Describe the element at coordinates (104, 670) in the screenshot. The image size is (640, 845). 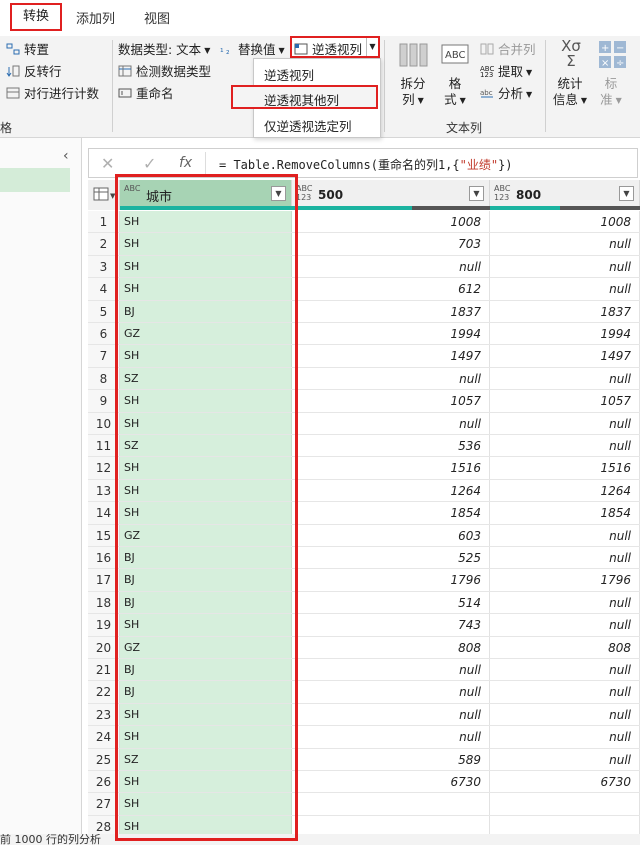
I see `row-number: 21` at that location.